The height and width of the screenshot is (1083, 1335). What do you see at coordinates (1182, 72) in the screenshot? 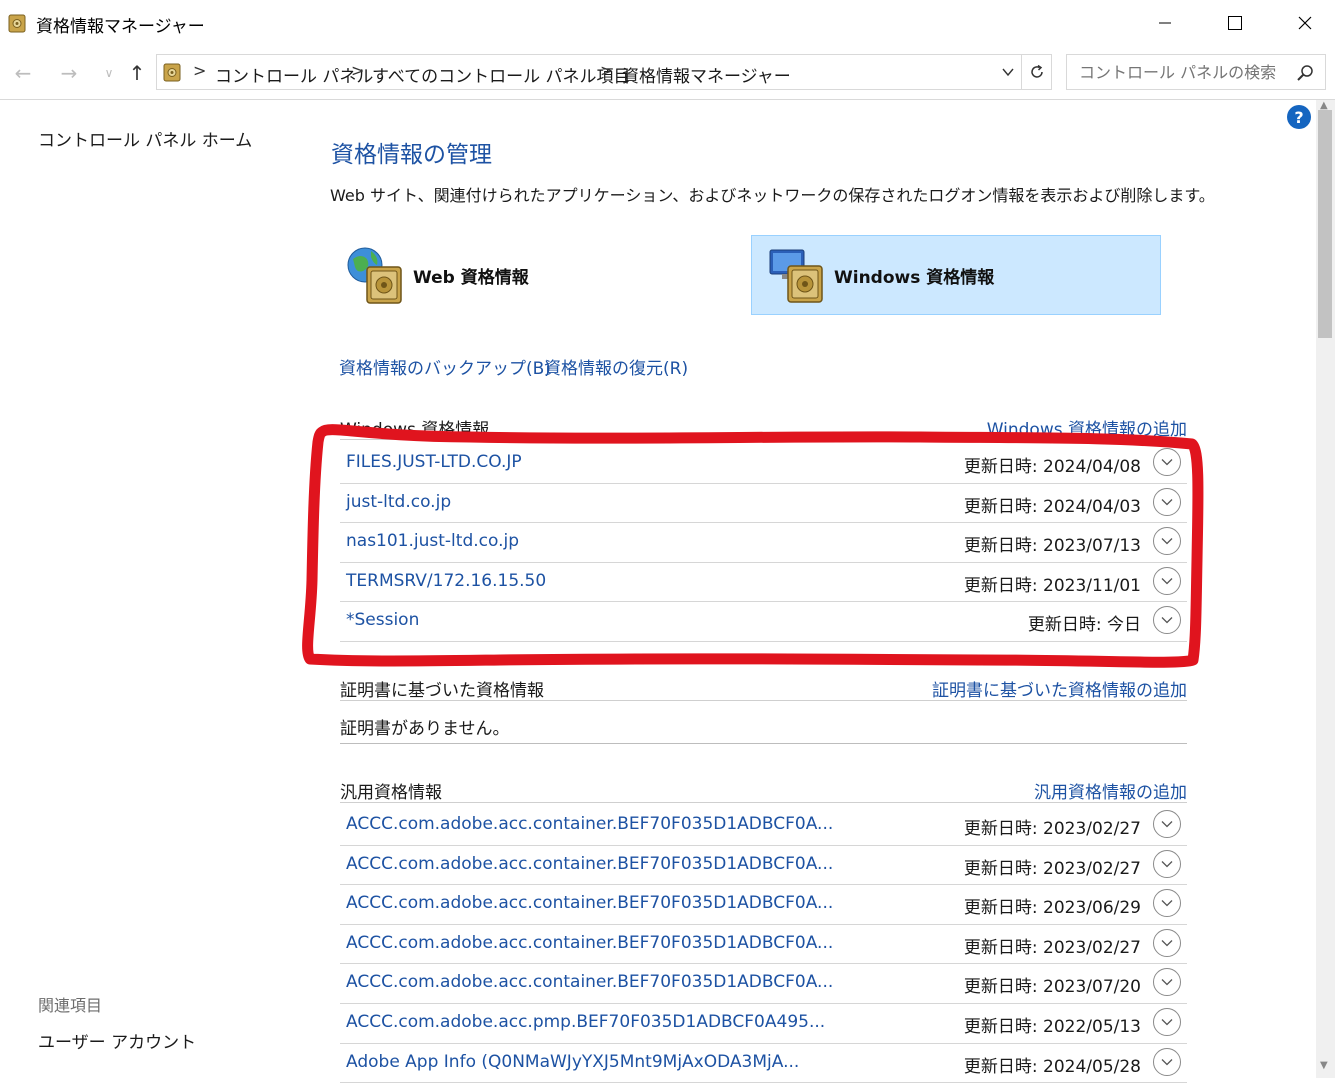
I see `search-input` at bounding box center [1182, 72].